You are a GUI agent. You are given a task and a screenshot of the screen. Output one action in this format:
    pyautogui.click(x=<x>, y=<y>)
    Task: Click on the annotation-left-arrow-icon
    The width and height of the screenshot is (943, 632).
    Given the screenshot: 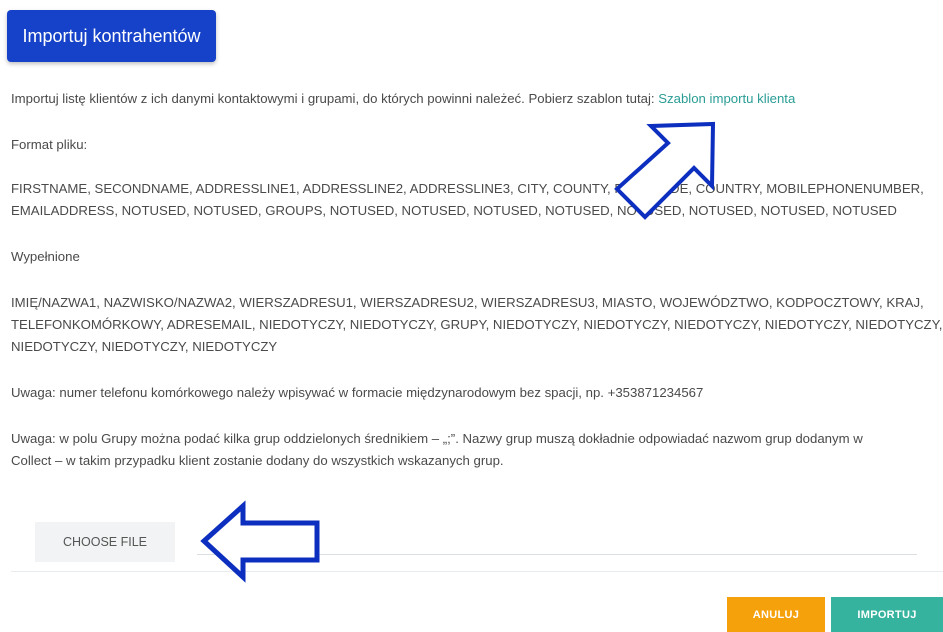 What is the action you would take?
    pyautogui.click(x=260, y=541)
    